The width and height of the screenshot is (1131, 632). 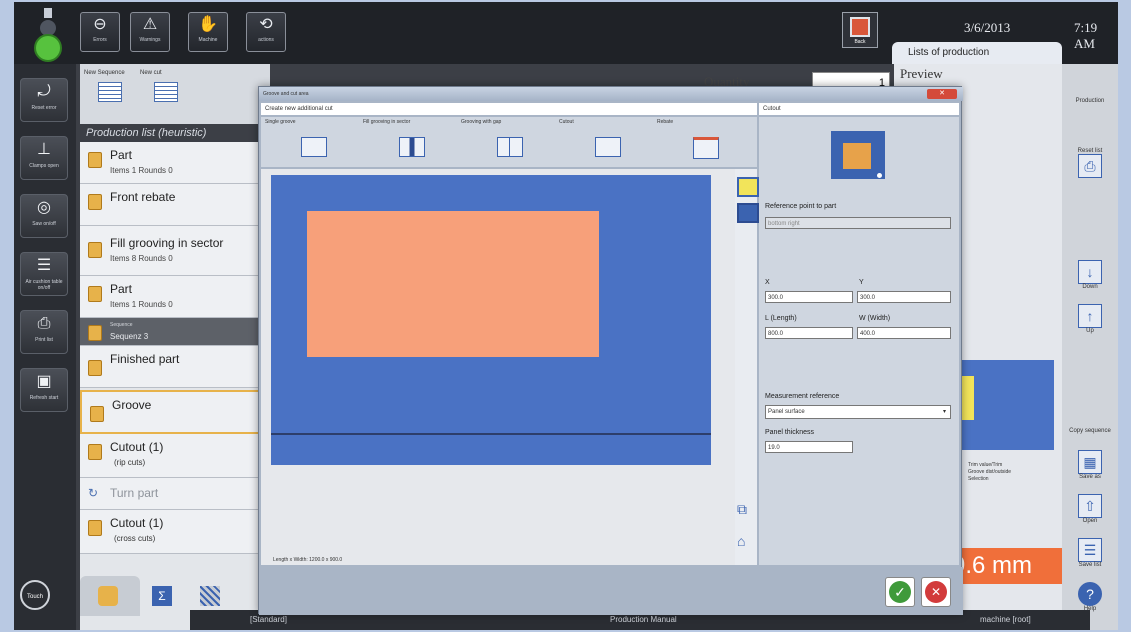 What do you see at coordinates (210, 596) in the screenshot?
I see `stack-icon` at bounding box center [210, 596].